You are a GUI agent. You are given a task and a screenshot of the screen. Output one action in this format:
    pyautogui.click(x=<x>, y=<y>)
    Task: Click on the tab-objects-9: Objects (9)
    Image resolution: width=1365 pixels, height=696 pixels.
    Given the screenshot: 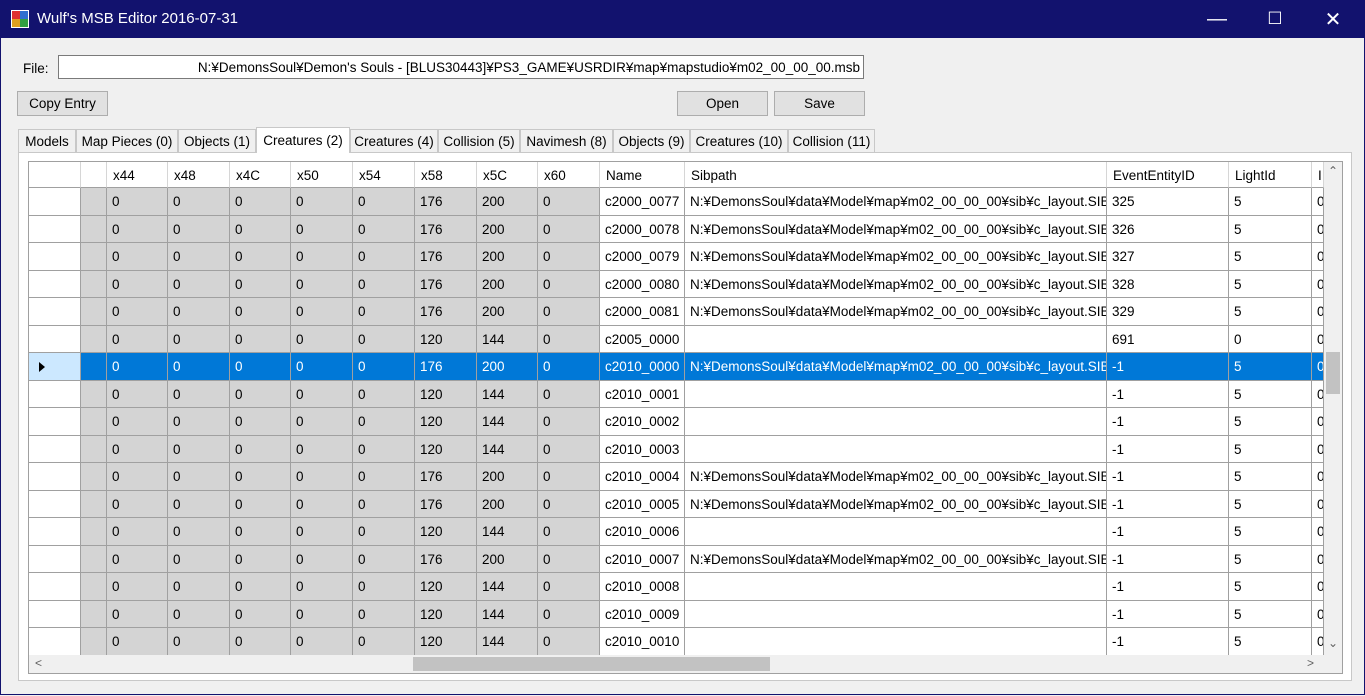 What is the action you would take?
    pyautogui.click(x=651, y=140)
    